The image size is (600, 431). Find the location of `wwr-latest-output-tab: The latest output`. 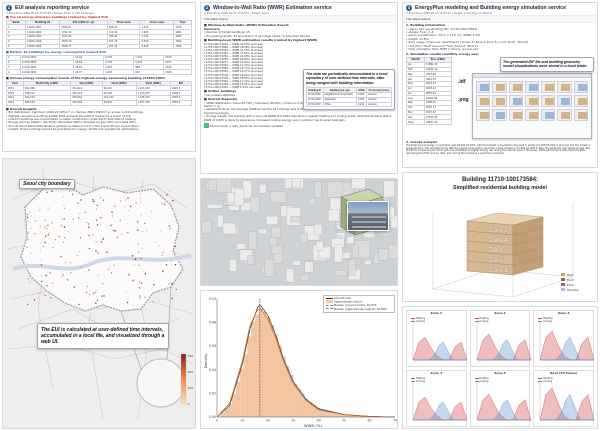

wwr-latest-output-tab: The latest output is located at coordinates (299, 19).